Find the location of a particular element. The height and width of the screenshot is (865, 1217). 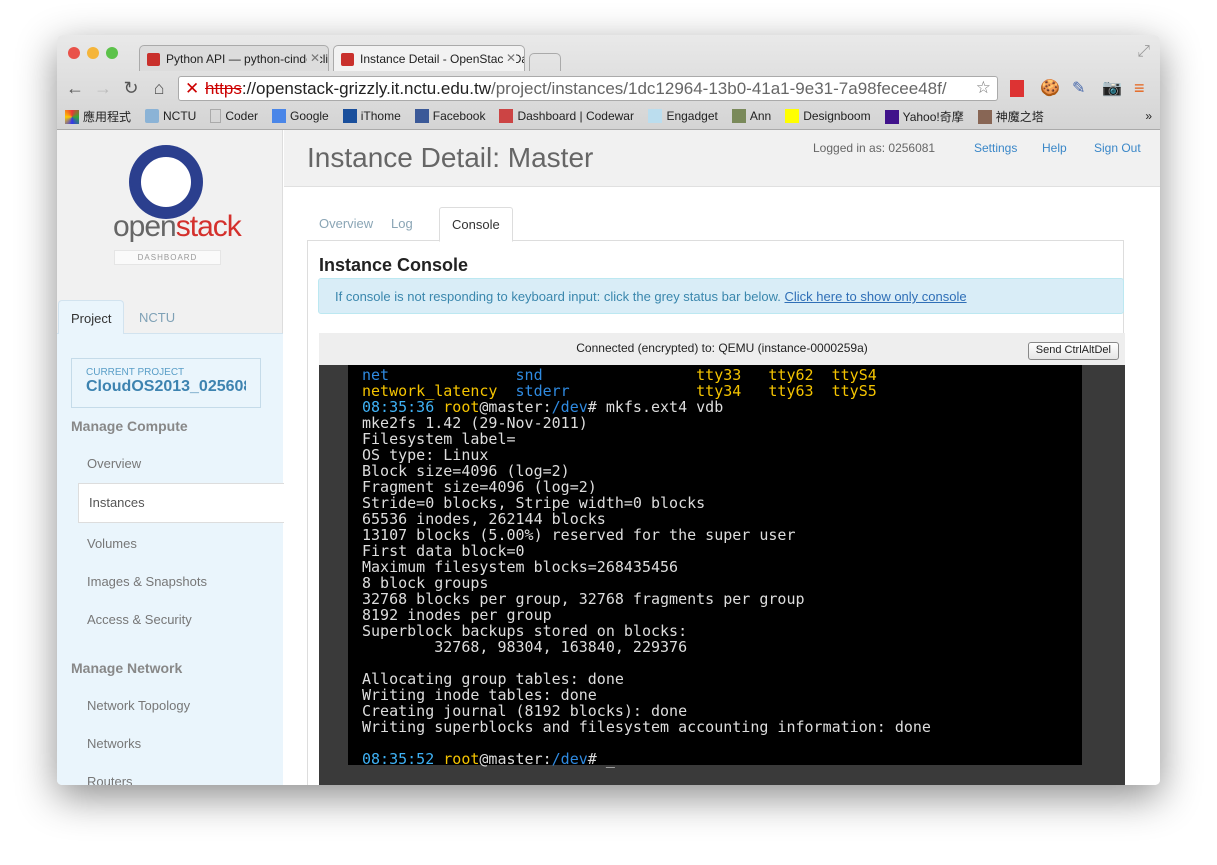

bookmark-ann: Ann is located at coordinates (751, 116).